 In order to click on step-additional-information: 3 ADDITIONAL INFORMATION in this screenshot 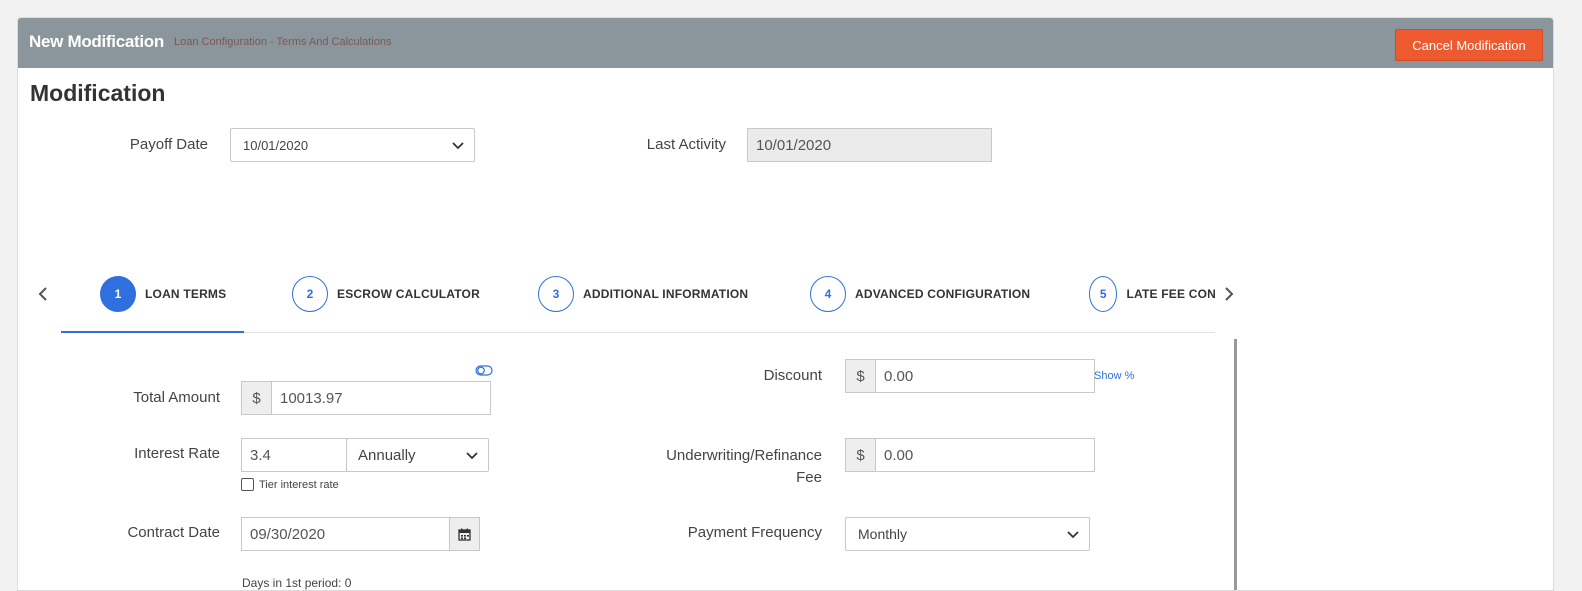, I will do `click(643, 294)`.